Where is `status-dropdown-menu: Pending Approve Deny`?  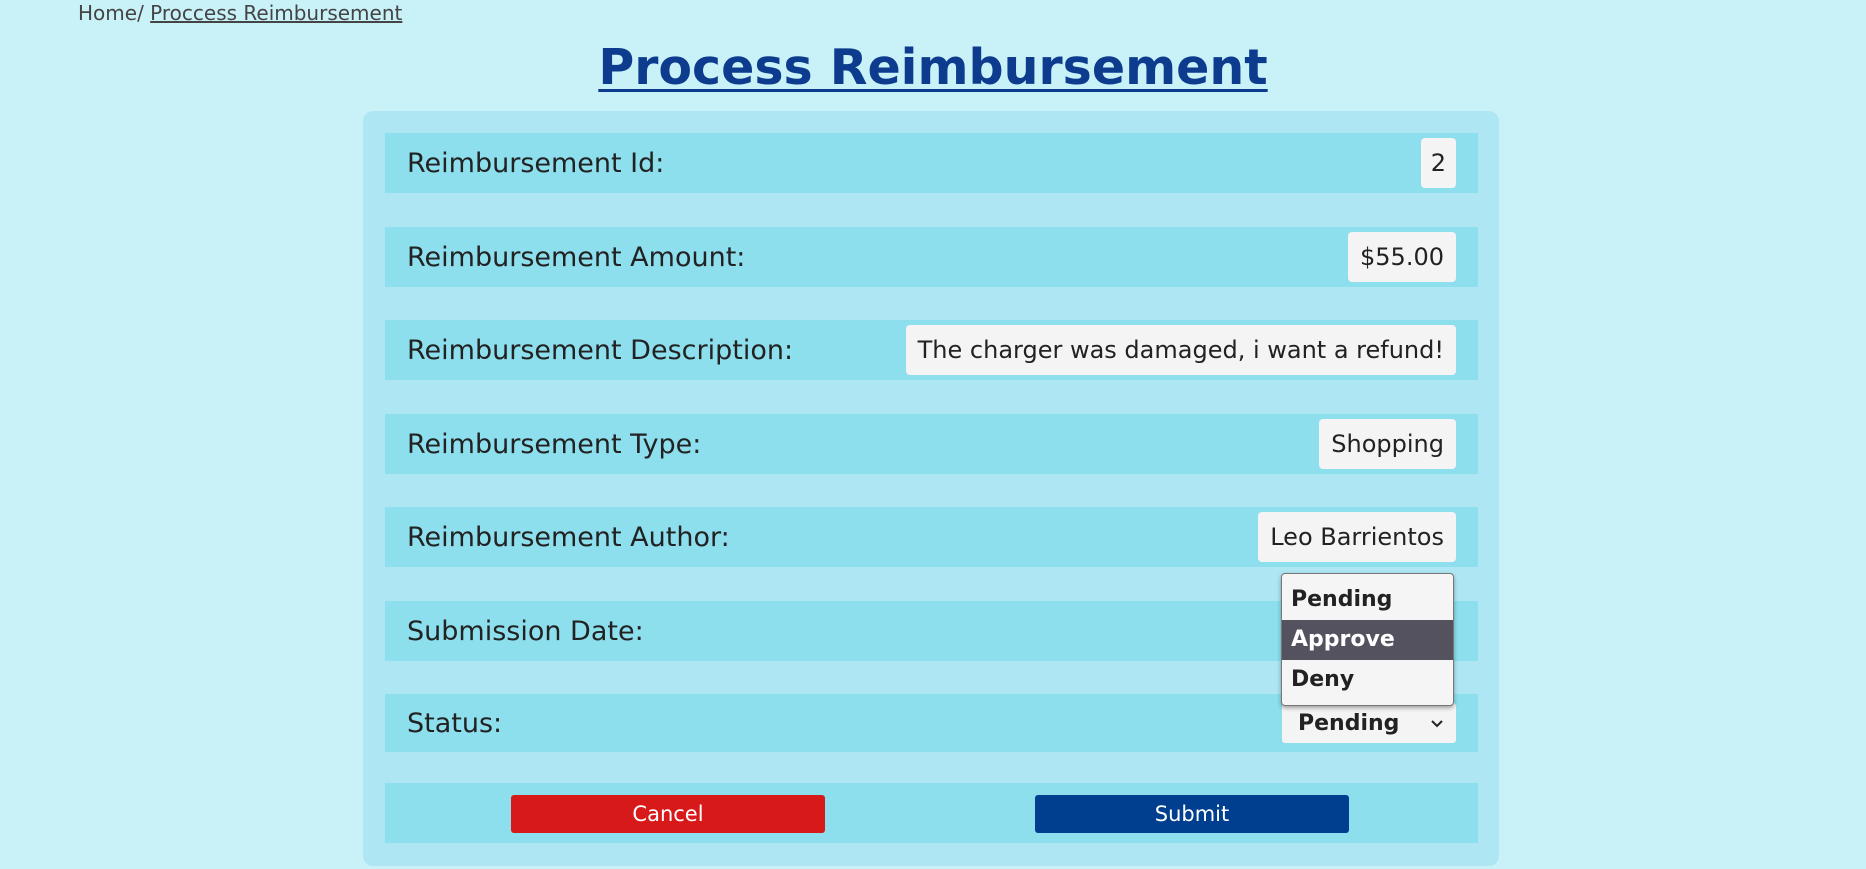 status-dropdown-menu: Pending Approve Deny is located at coordinates (1367, 639).